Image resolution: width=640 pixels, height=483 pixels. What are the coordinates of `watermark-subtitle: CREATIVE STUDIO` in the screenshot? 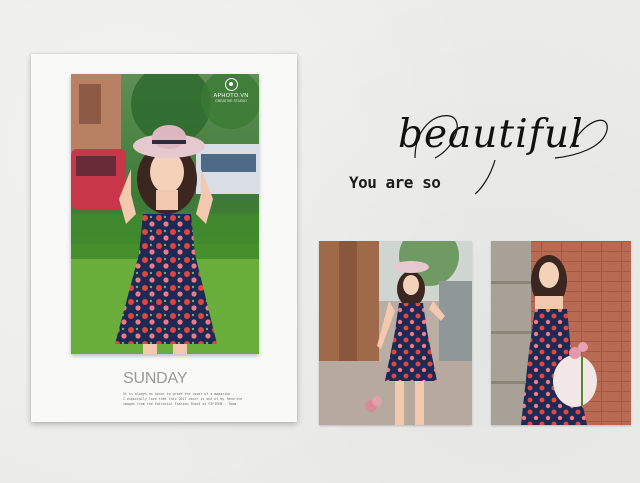 It's located at (231, 101).